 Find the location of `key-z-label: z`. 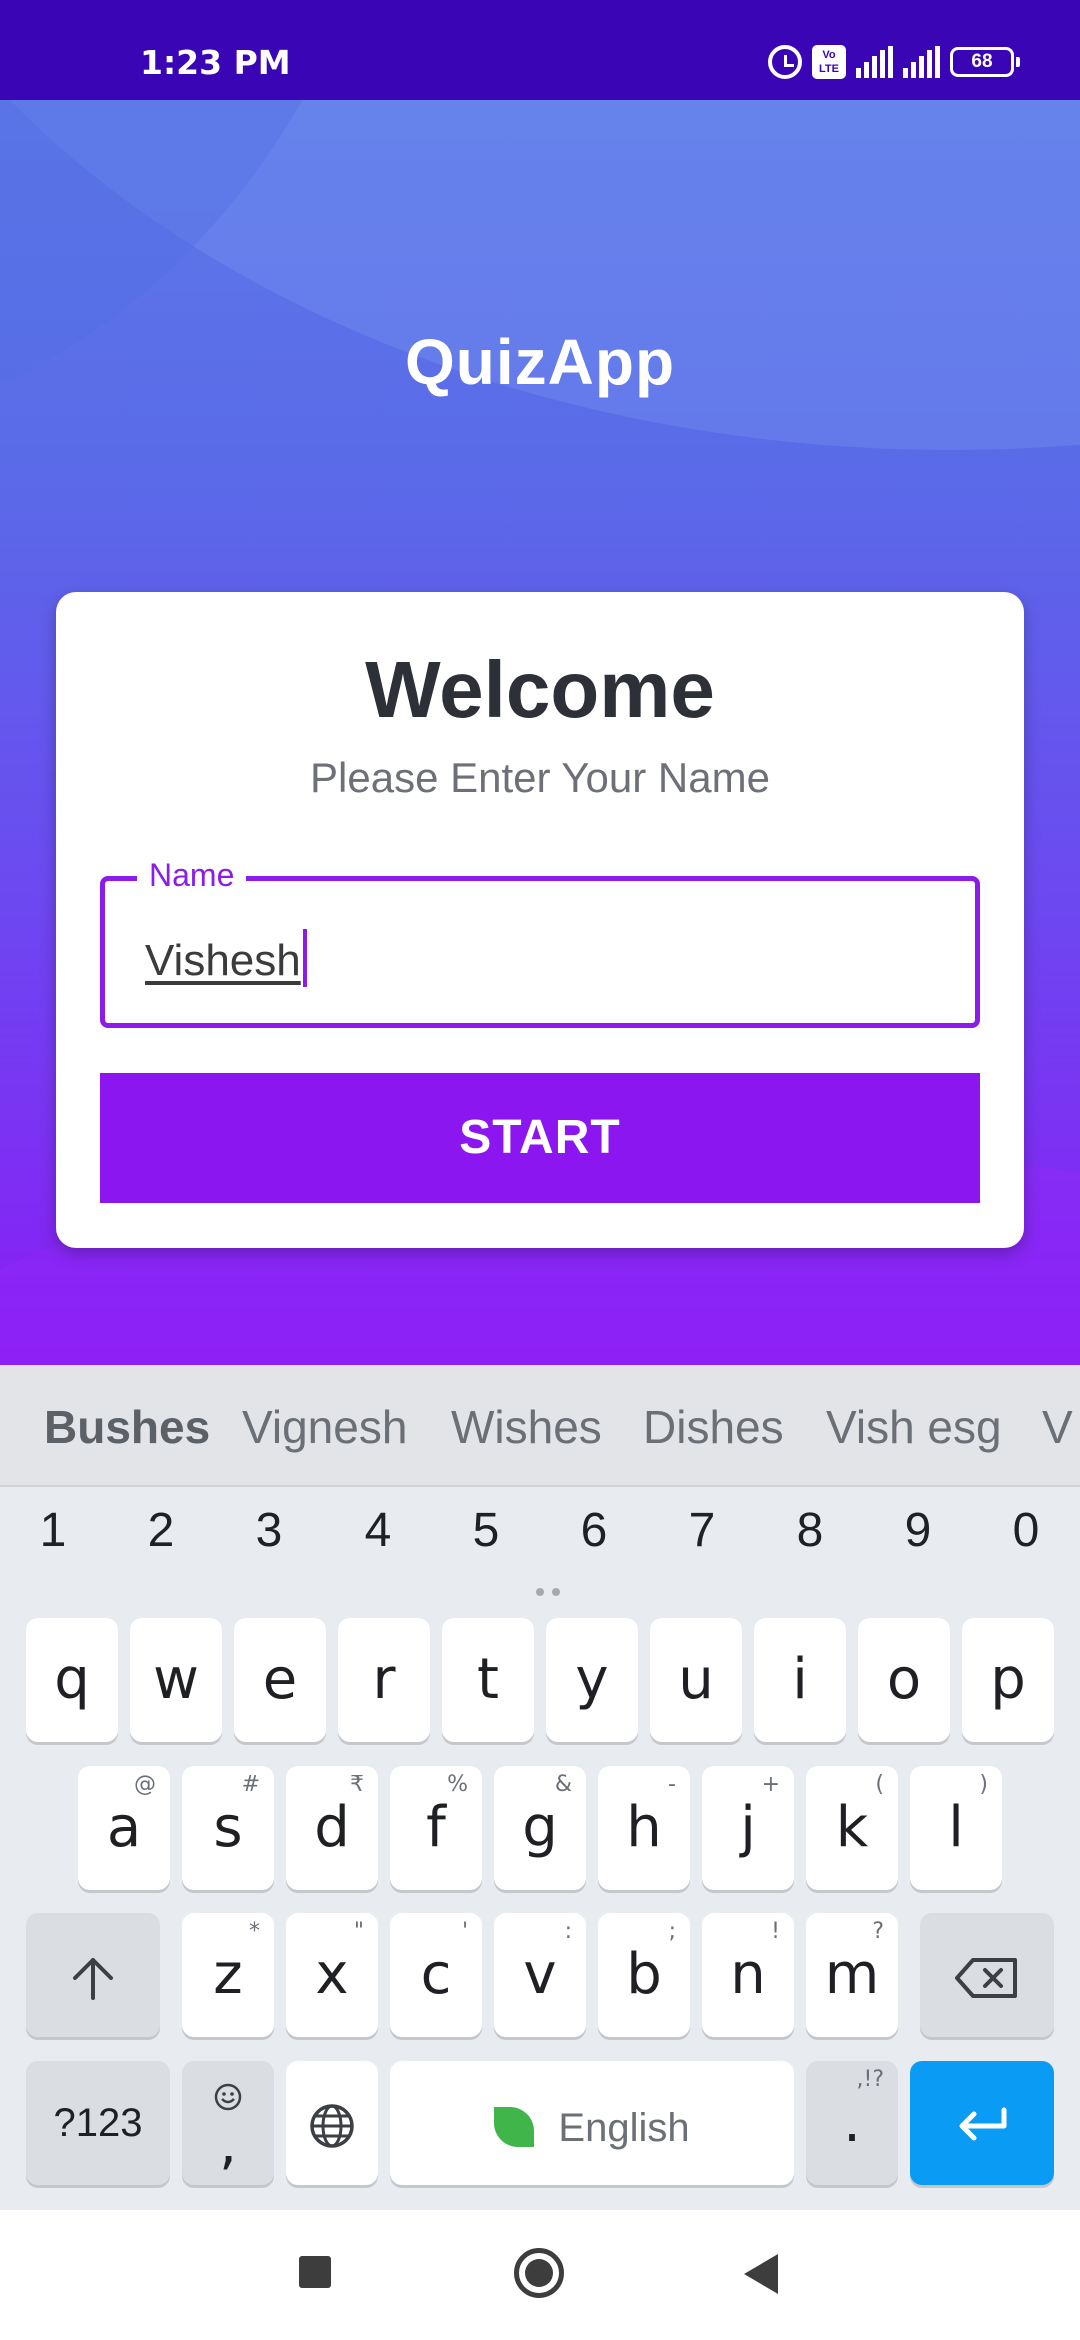

key-z-label: z is located at coordinates (228, 1974).